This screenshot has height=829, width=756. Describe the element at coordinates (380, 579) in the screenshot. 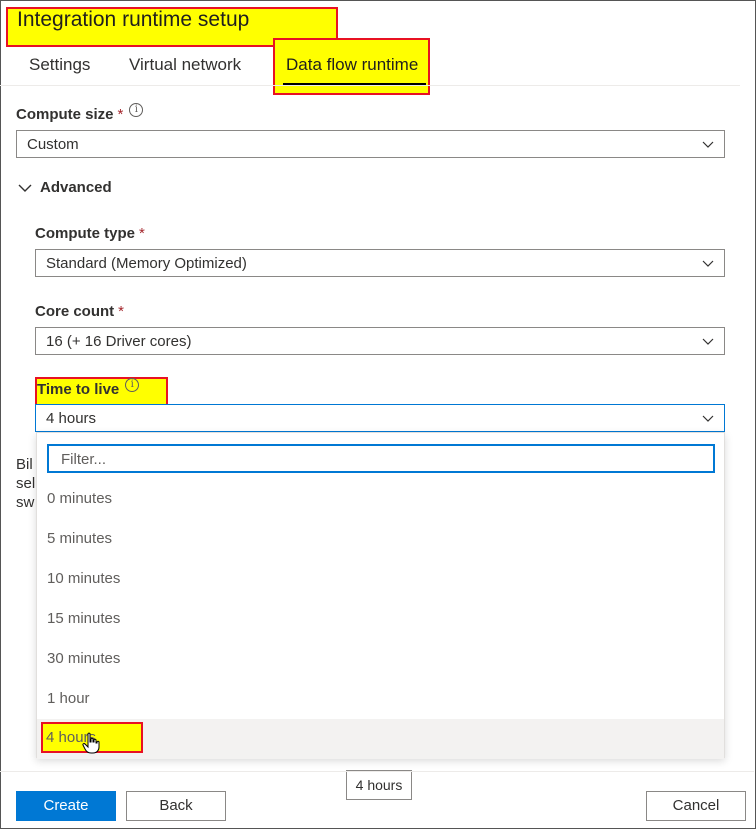

I see `option-10-minutes: 10 minutes` at that location.